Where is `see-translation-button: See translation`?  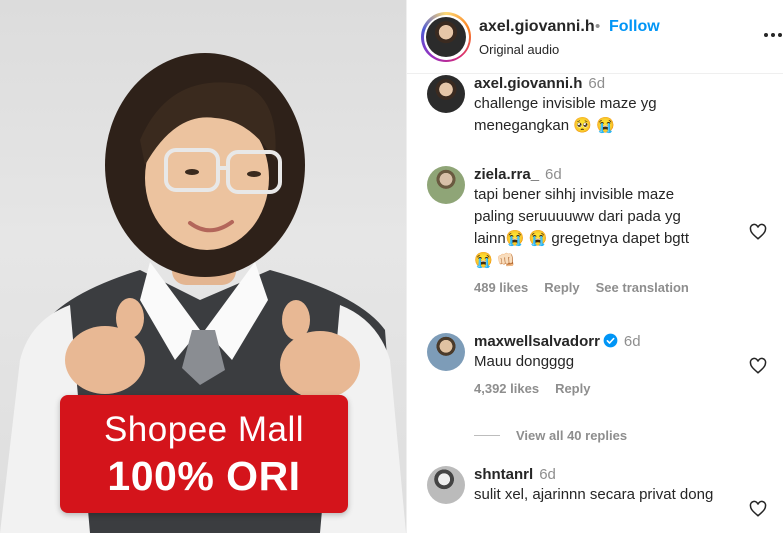 see-translation-button: See translation is located at coordinates (642, 287).